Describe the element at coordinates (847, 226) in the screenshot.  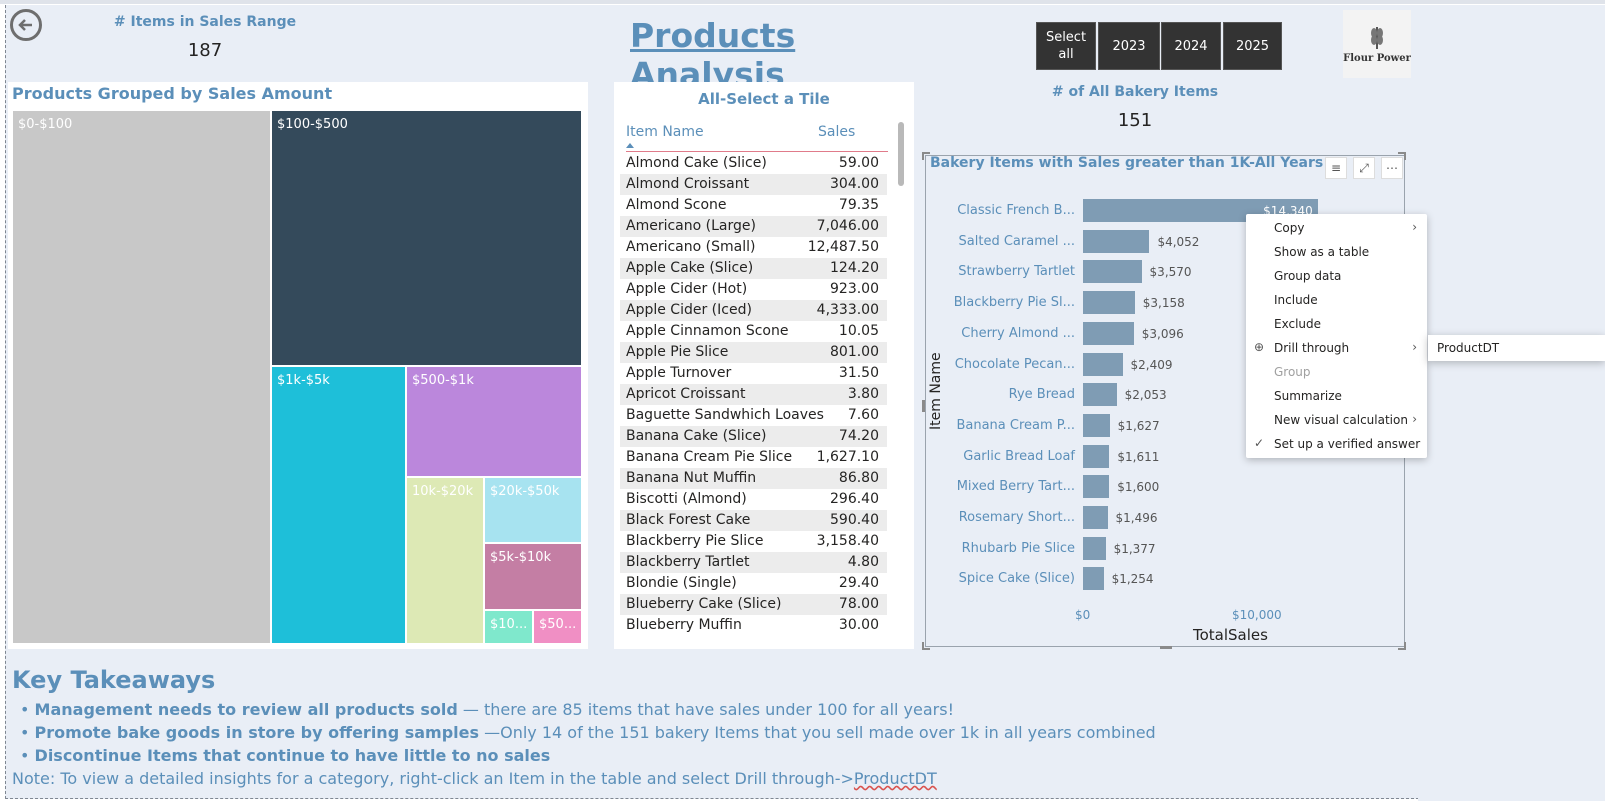
I see `table-cell-sales: 7,046.00` at that location.